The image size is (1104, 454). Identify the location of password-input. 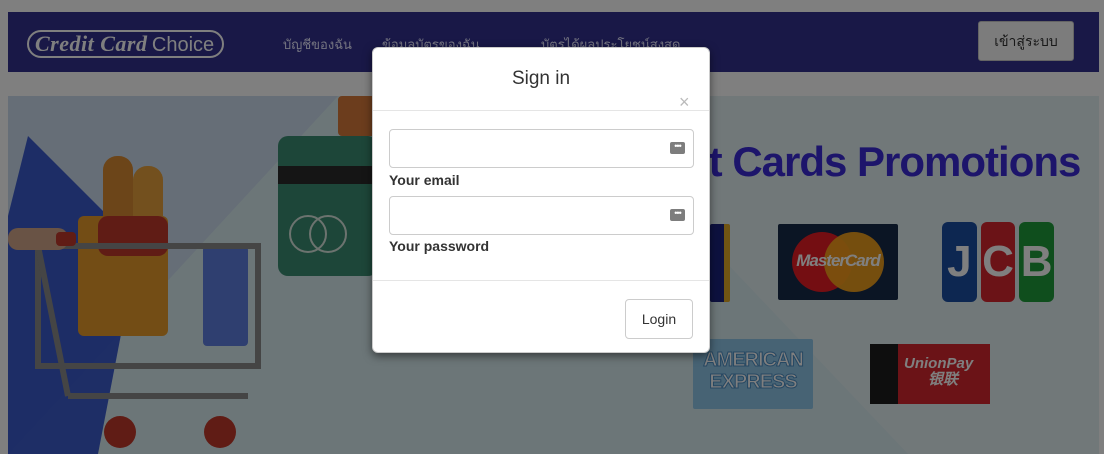
(525, 215).